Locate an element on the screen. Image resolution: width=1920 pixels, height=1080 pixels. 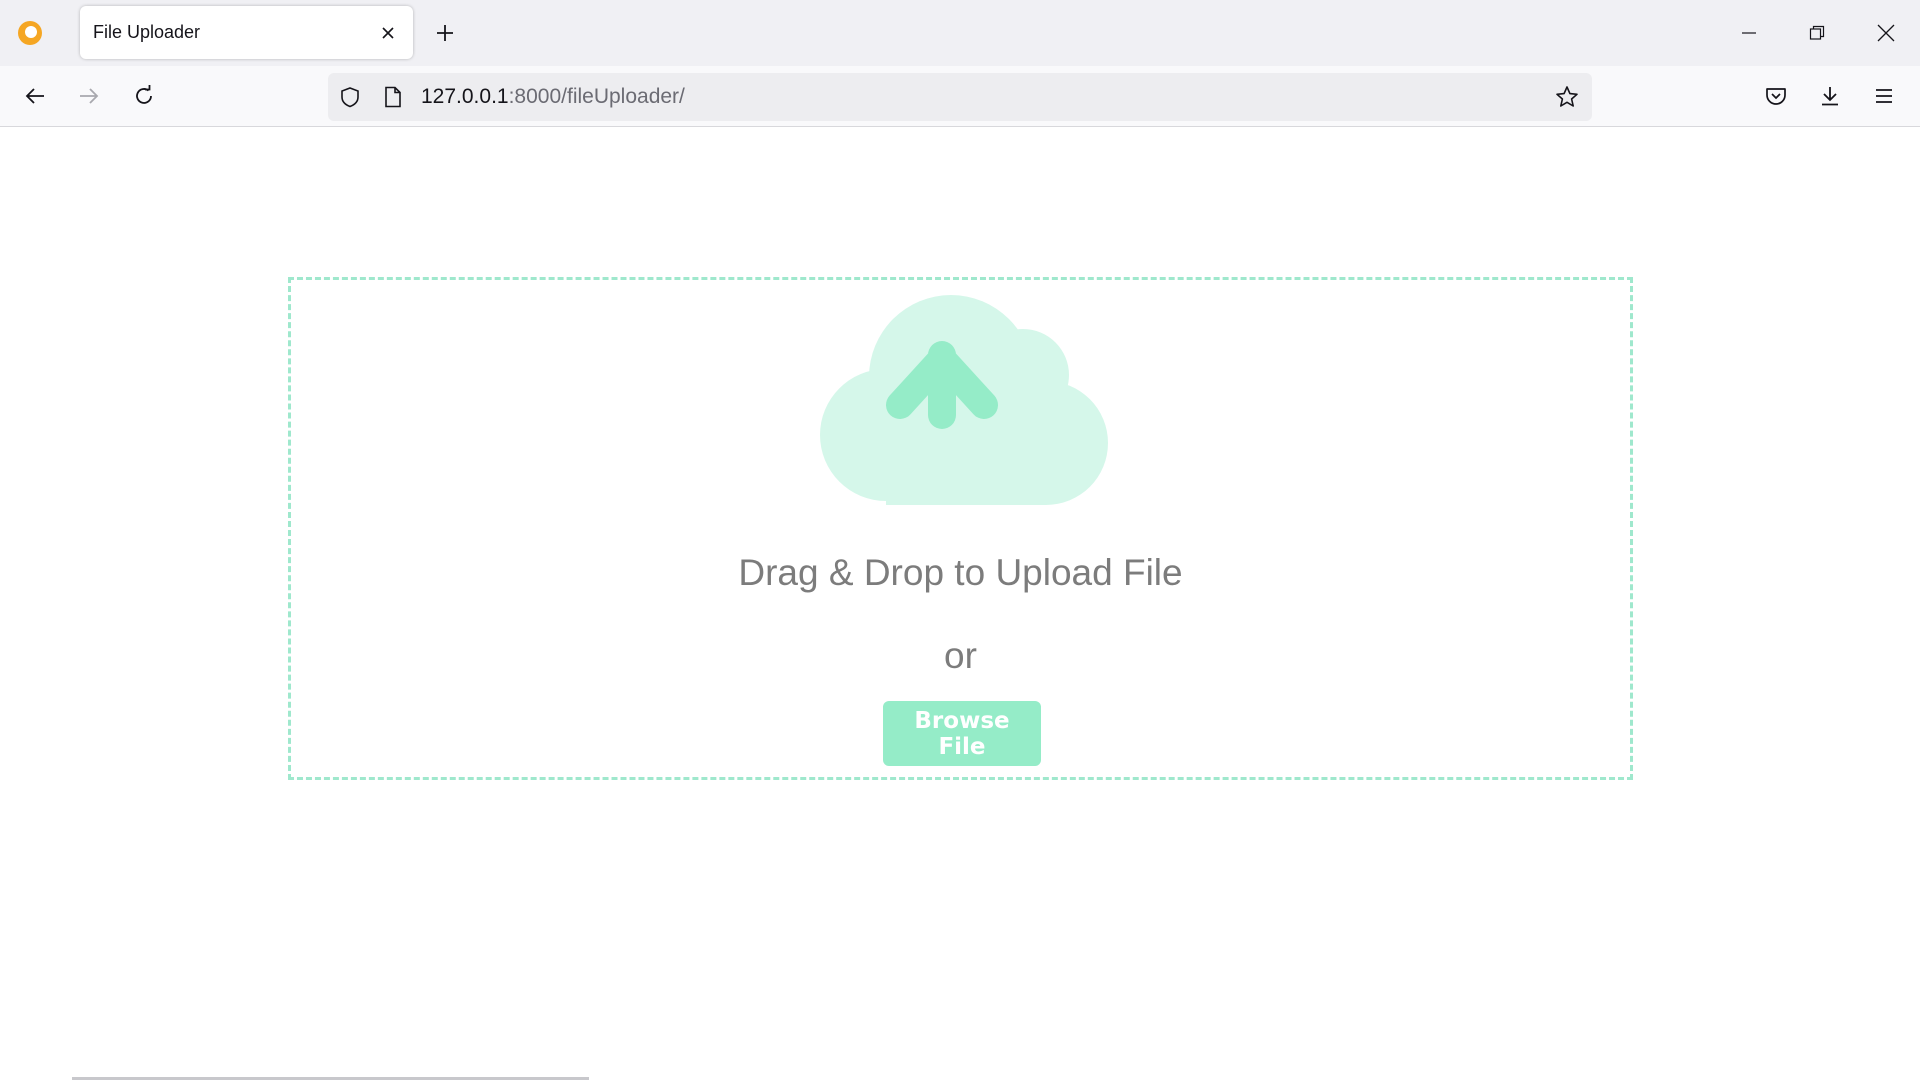
cloud-upload-icon is located at coordinates (964, 400).